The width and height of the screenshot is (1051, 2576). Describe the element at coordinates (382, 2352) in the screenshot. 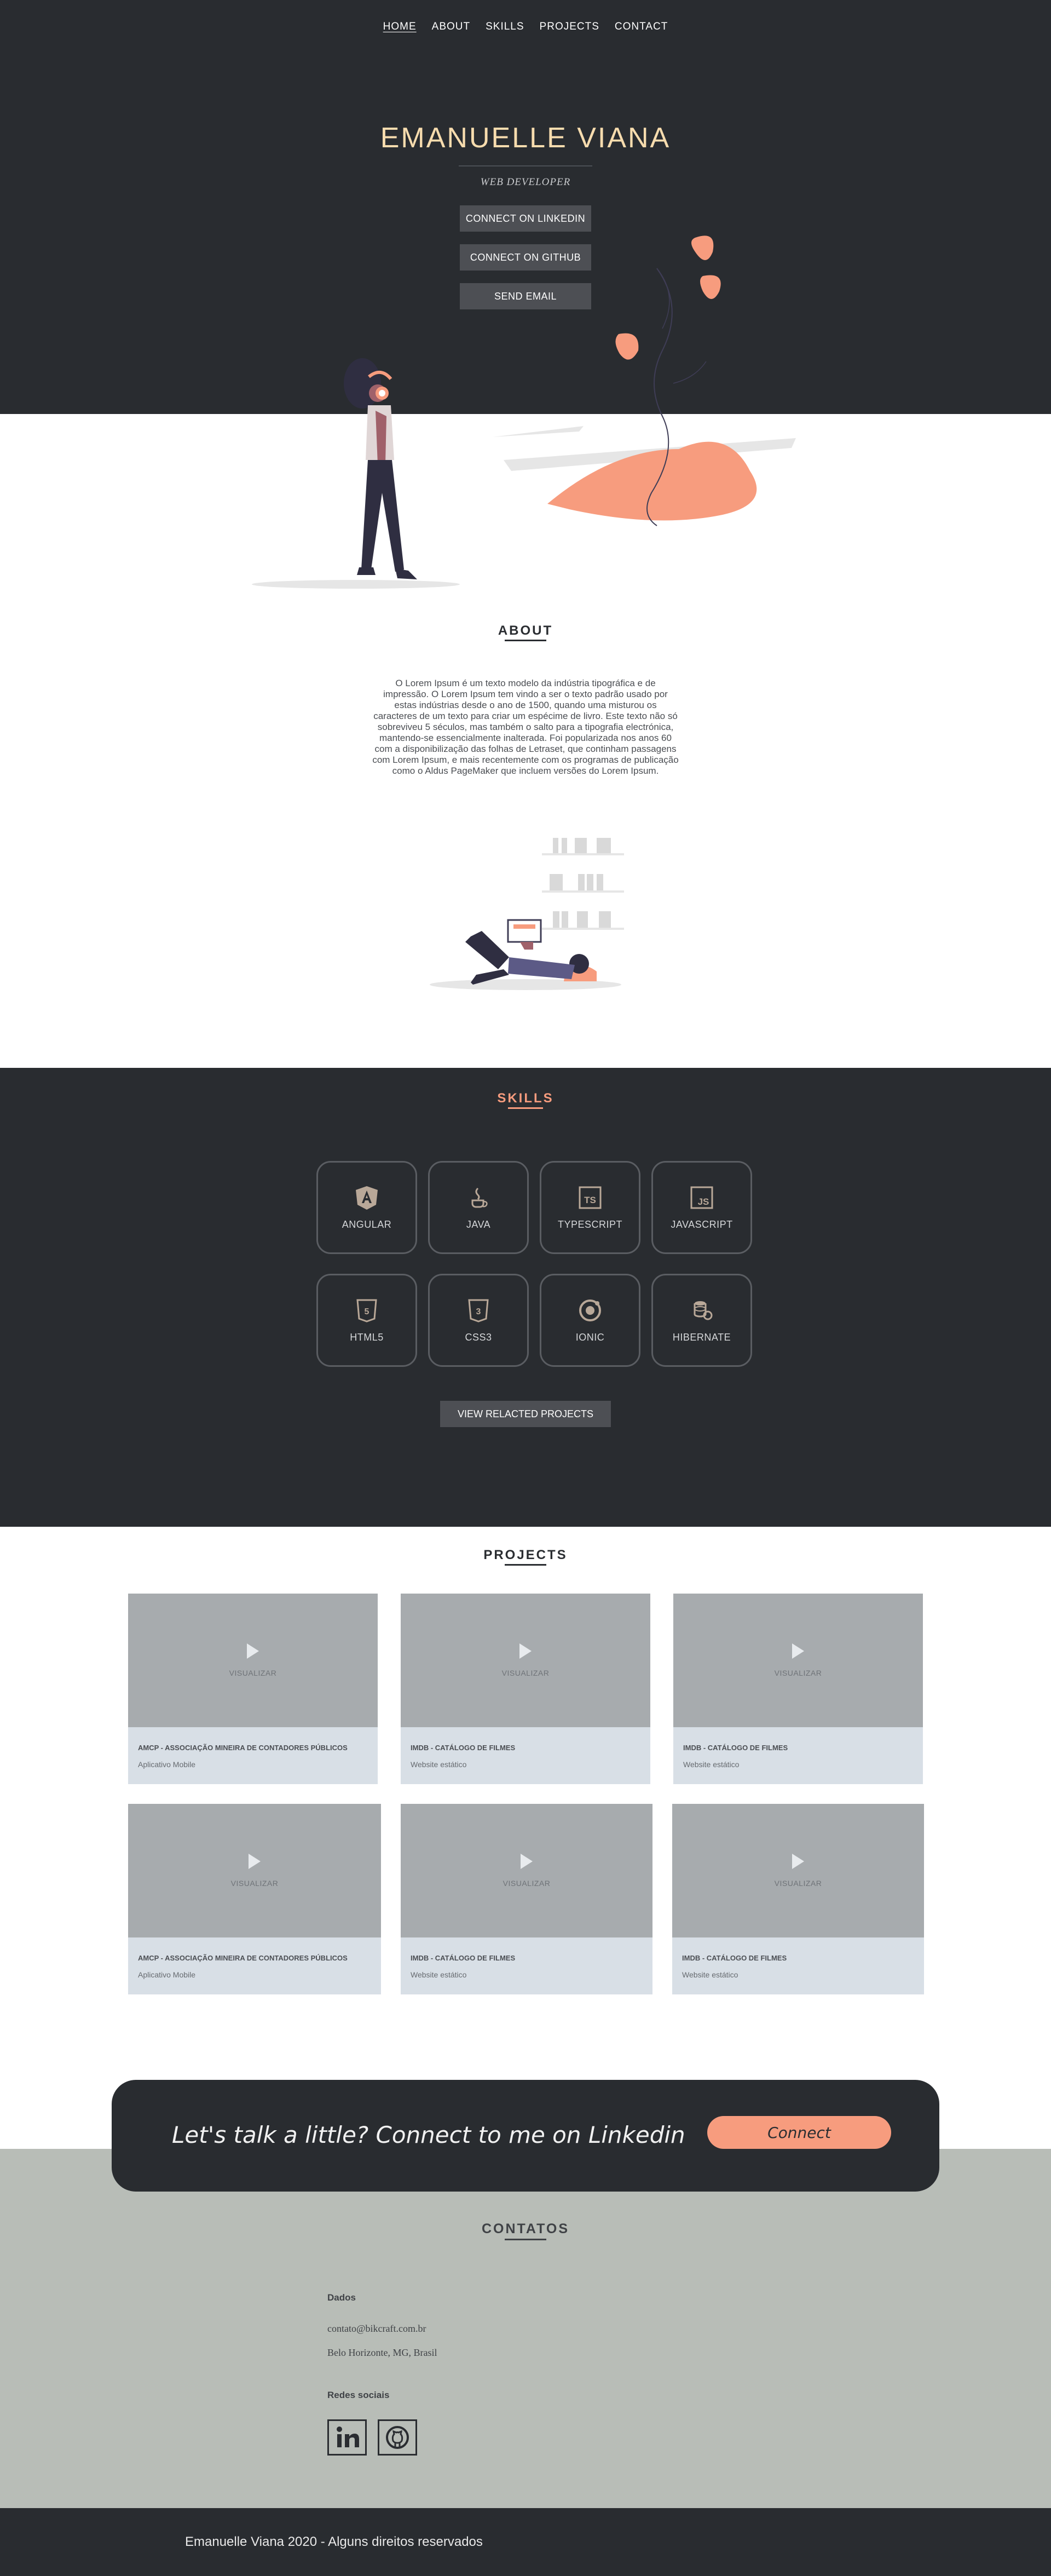

I see `contact-location: Belo Horizonte, MG, Brasil` at that location.